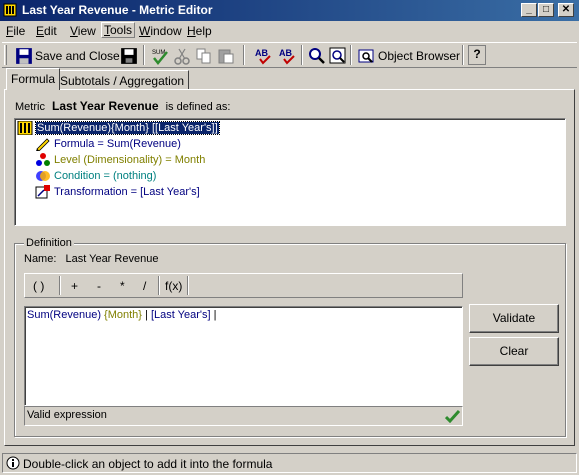 Image resolution: width=579 pixels, height=475 pixels. What do you see at coordinates (46, 31) in the screenshot?
I see `menu-edit: Edit` at bounding box center [46, 31].